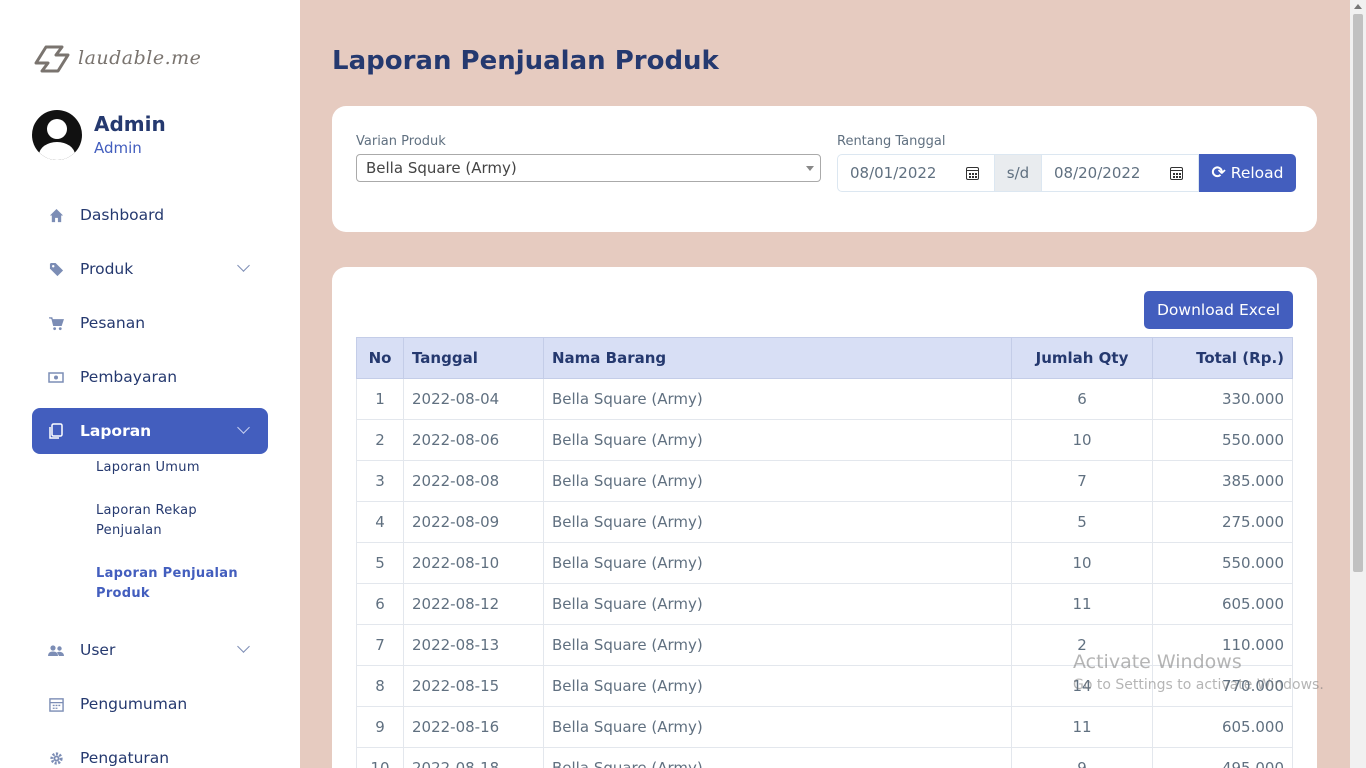 This screenshot has height=768, width=1366. What do you see at coordinates (1222, 757) in the screenshot?
I see `cell-total: 495.000` at bounding box center [1222, 757].